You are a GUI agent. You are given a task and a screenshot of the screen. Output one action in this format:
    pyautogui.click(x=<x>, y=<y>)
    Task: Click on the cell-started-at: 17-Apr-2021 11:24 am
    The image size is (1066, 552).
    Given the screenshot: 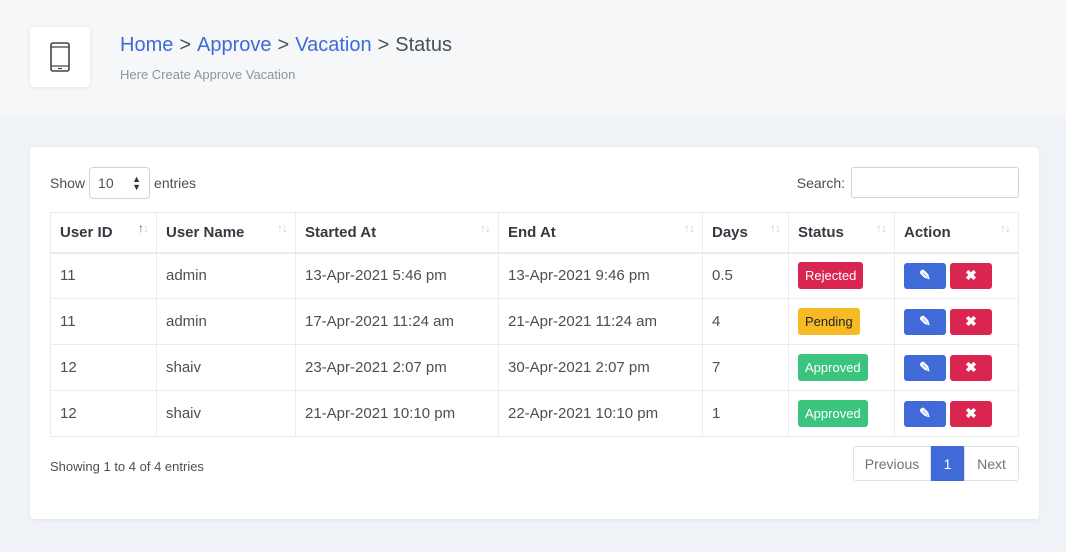 What is the action you would take?
    pyautogui.click(x=397, y=321)
    